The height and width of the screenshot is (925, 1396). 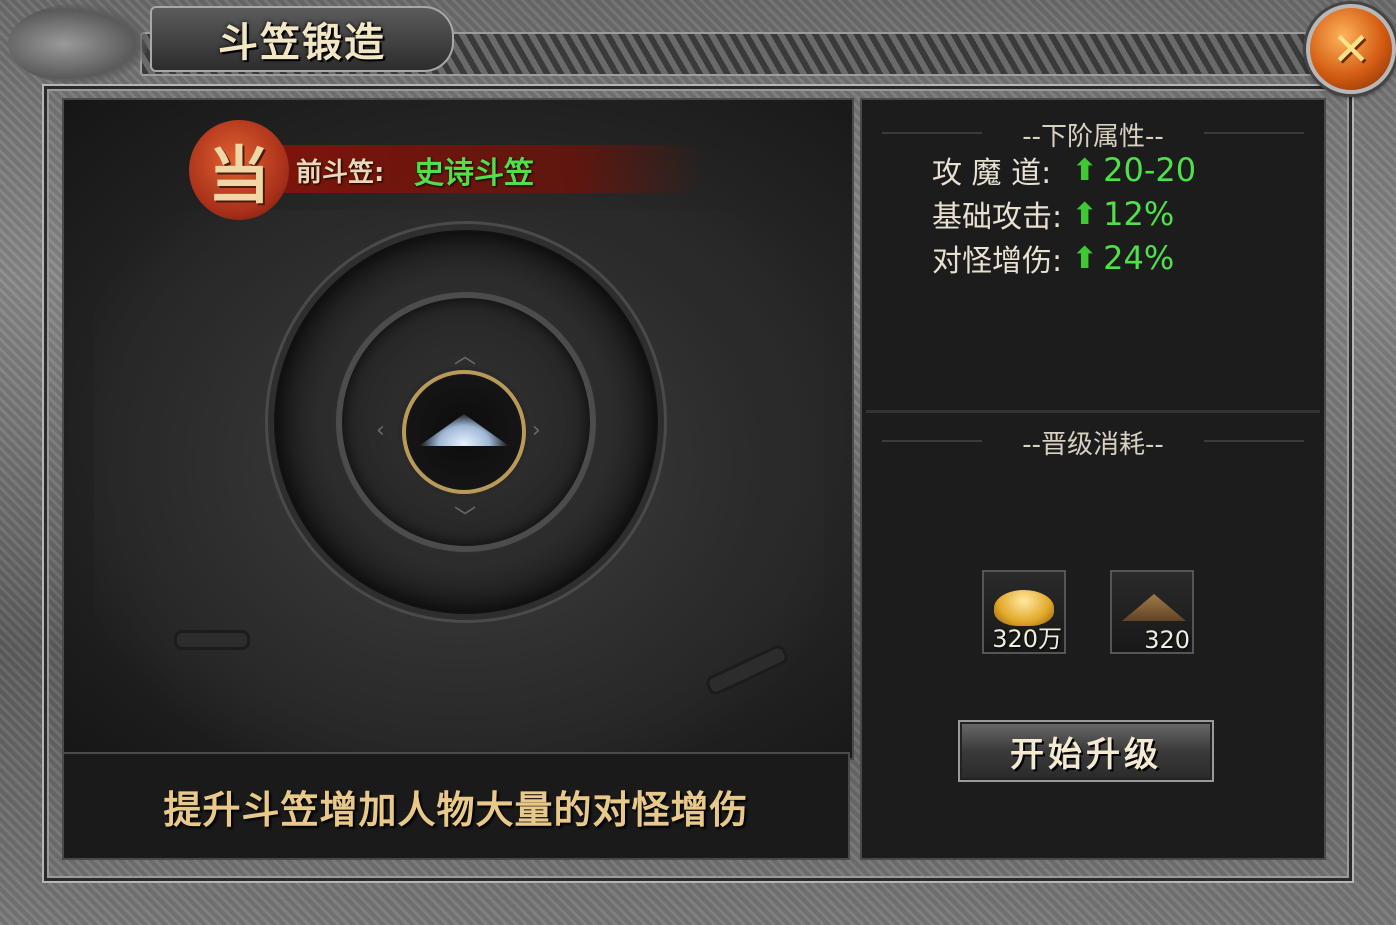 I want to click on attribute-label: 攻 魔 道:, so click(x=992, y=173).